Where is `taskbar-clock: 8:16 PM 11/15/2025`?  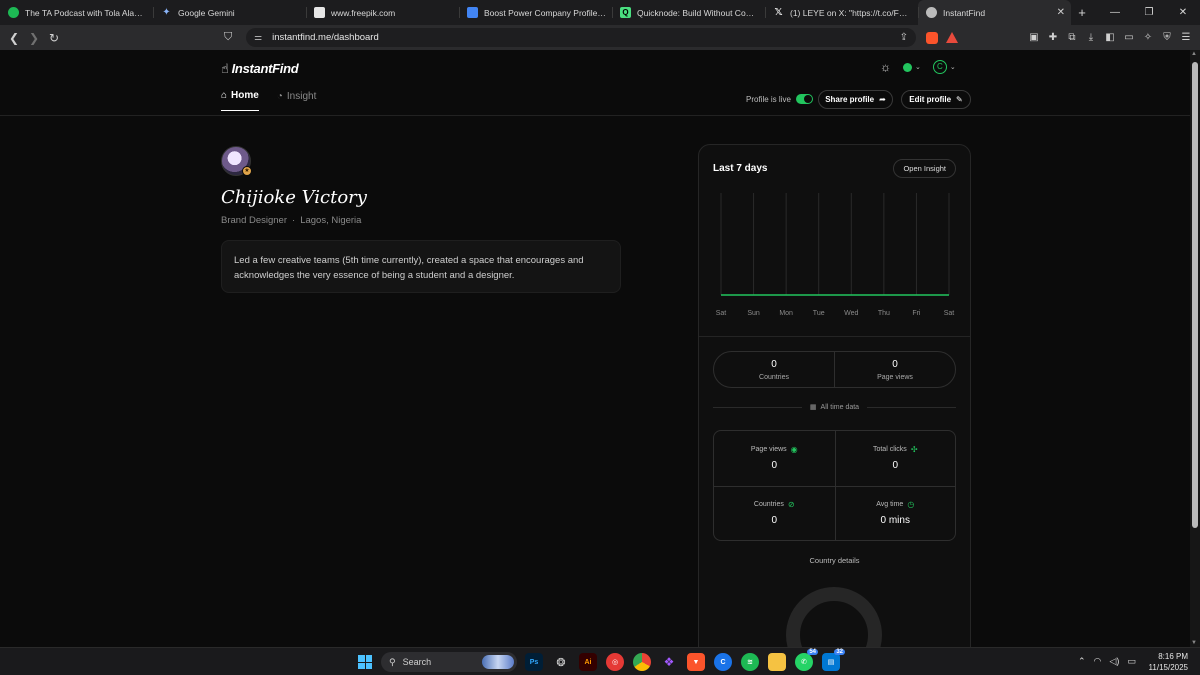 taskbar-clock: 8:16 PM 11/15/2025 is located at coordinates (1168, 662).